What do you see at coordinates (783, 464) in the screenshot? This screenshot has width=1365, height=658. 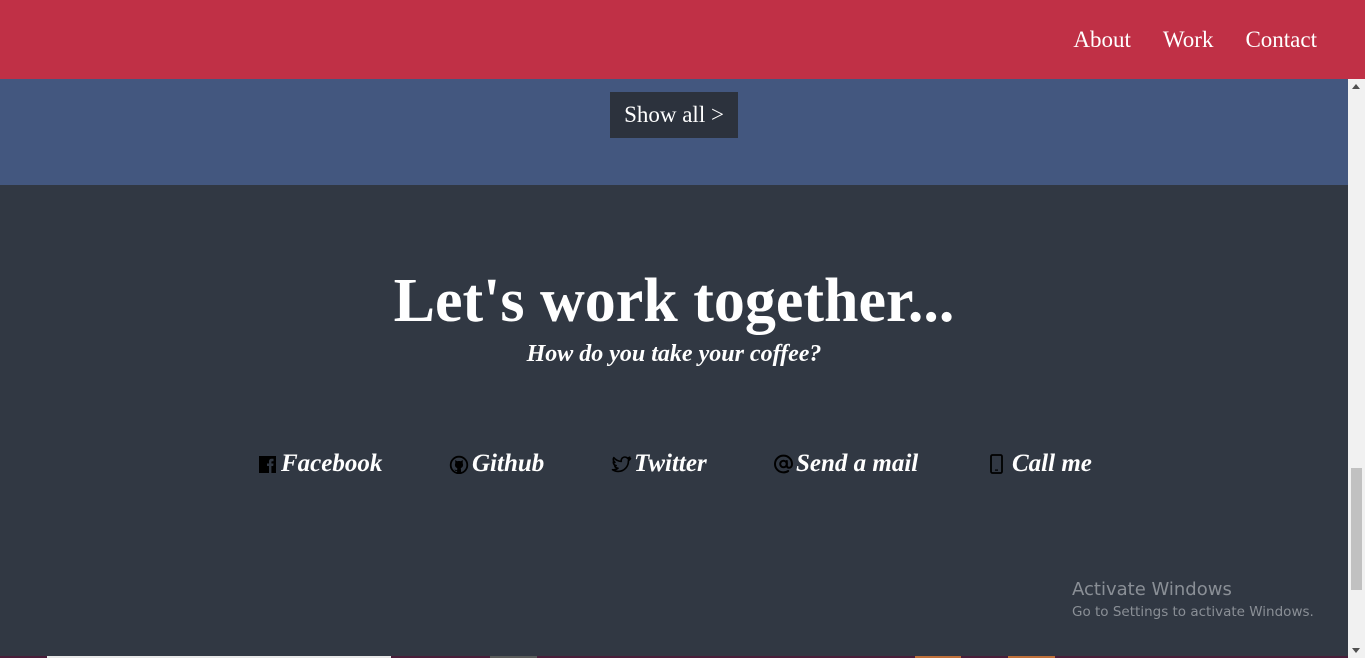 I see `at-icon` at bounding box center [783, 464].